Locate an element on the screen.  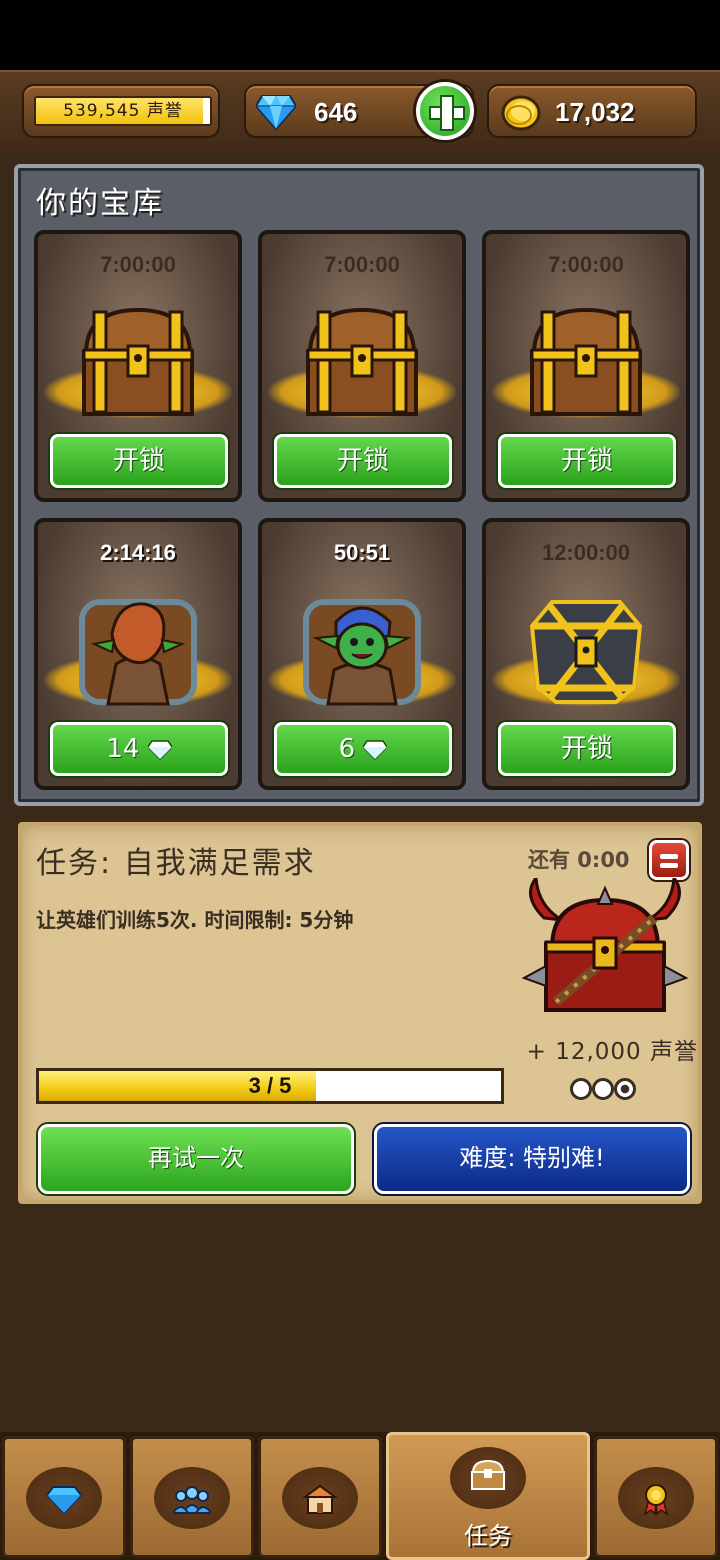
gold-count: 17,032 is located at coordinates (595, 112).